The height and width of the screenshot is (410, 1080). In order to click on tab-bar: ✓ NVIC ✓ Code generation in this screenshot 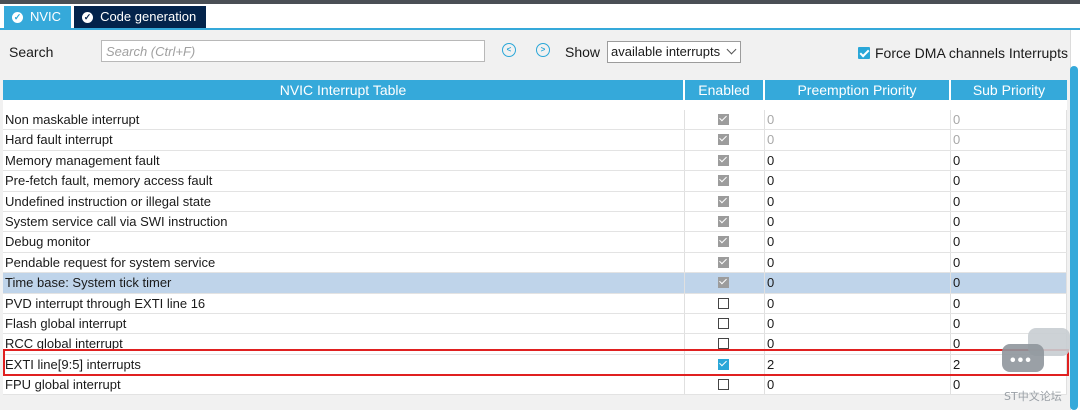, I will do `click(106, 17)`.